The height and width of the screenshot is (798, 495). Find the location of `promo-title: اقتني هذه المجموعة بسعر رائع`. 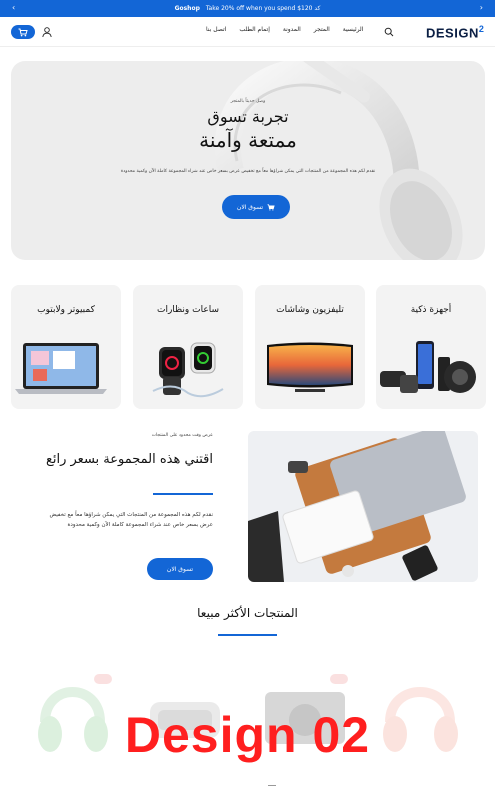

promo-title: اقتني هذه المجموعة بسعر رائع is located at coordinates (129, 459).